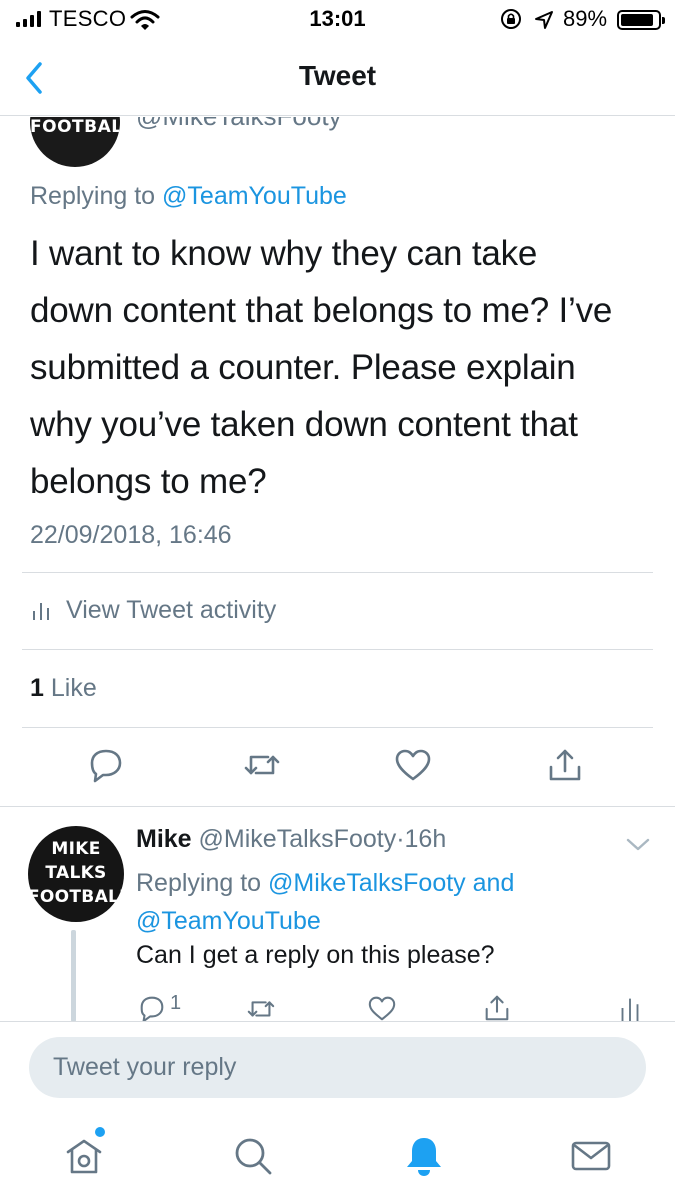  I want to click on avatar-text-line: TALKS, so click(76, 873).